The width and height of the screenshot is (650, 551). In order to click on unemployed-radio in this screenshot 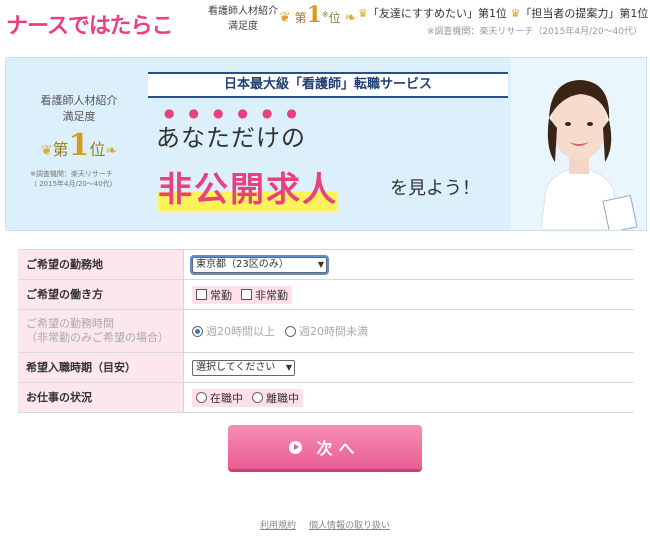, I will do `click(257, 397)`.